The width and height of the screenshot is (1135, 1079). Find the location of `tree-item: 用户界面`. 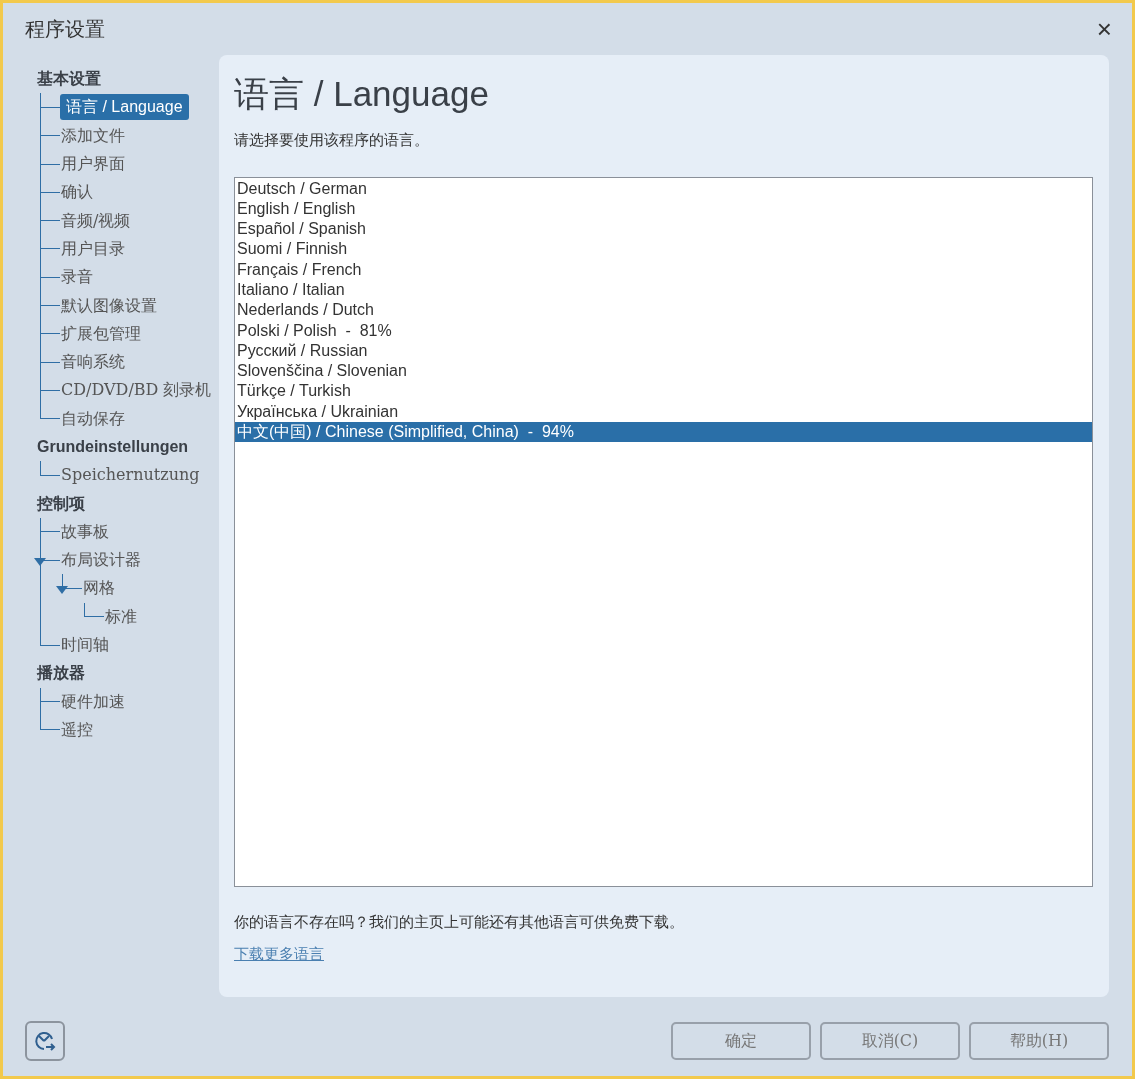

tree-item: 用户界面 is located at coordinates (93, 164).